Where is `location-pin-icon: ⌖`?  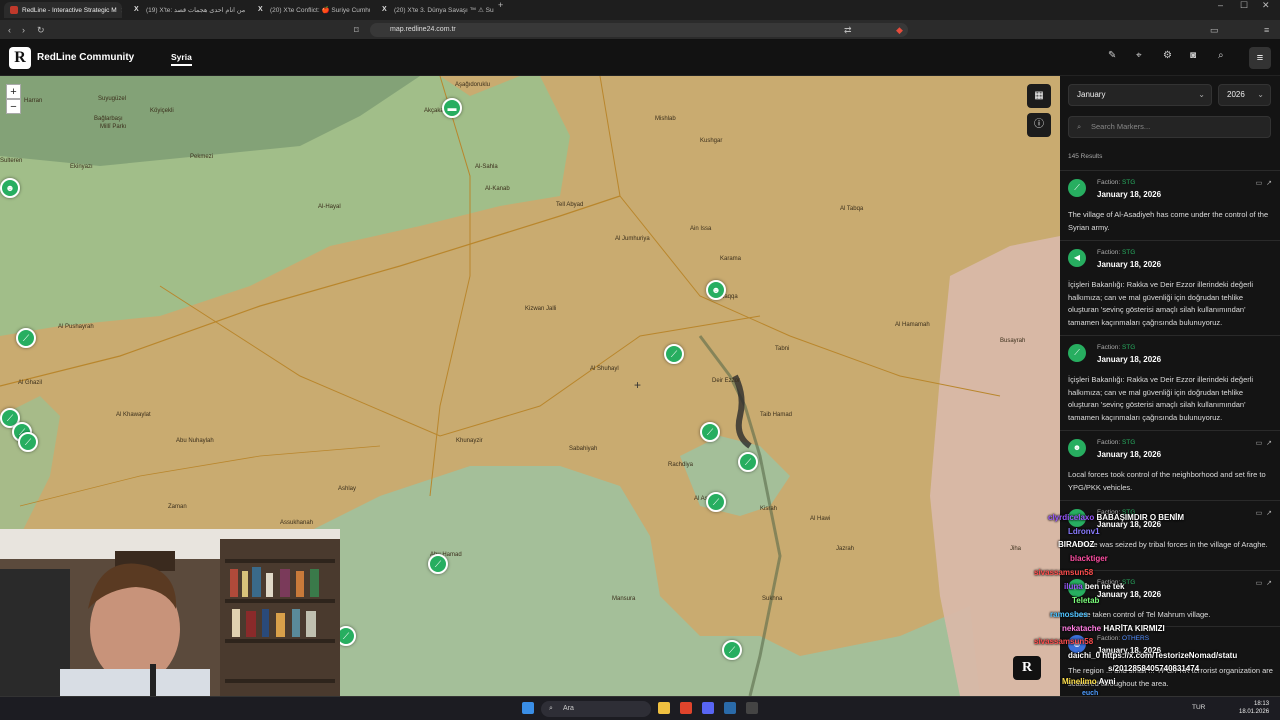
location-pin-icon: ⌖ is located at coordinates (1139, 55).